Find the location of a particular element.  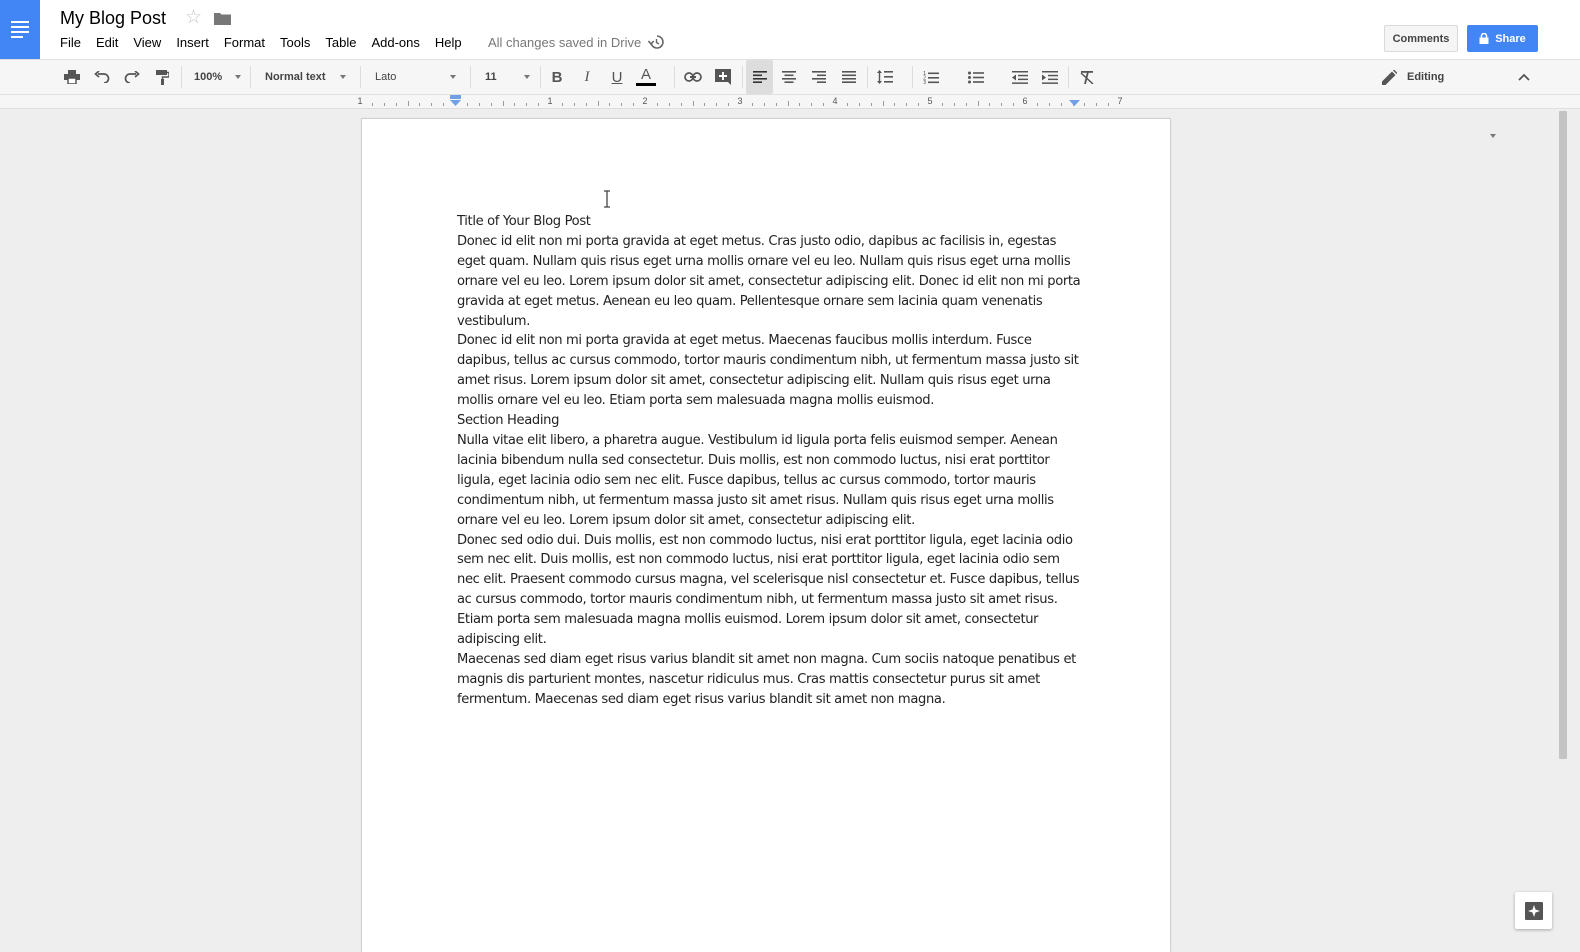

numbered-list-icon: 123 is located at coordinates (931, 77).